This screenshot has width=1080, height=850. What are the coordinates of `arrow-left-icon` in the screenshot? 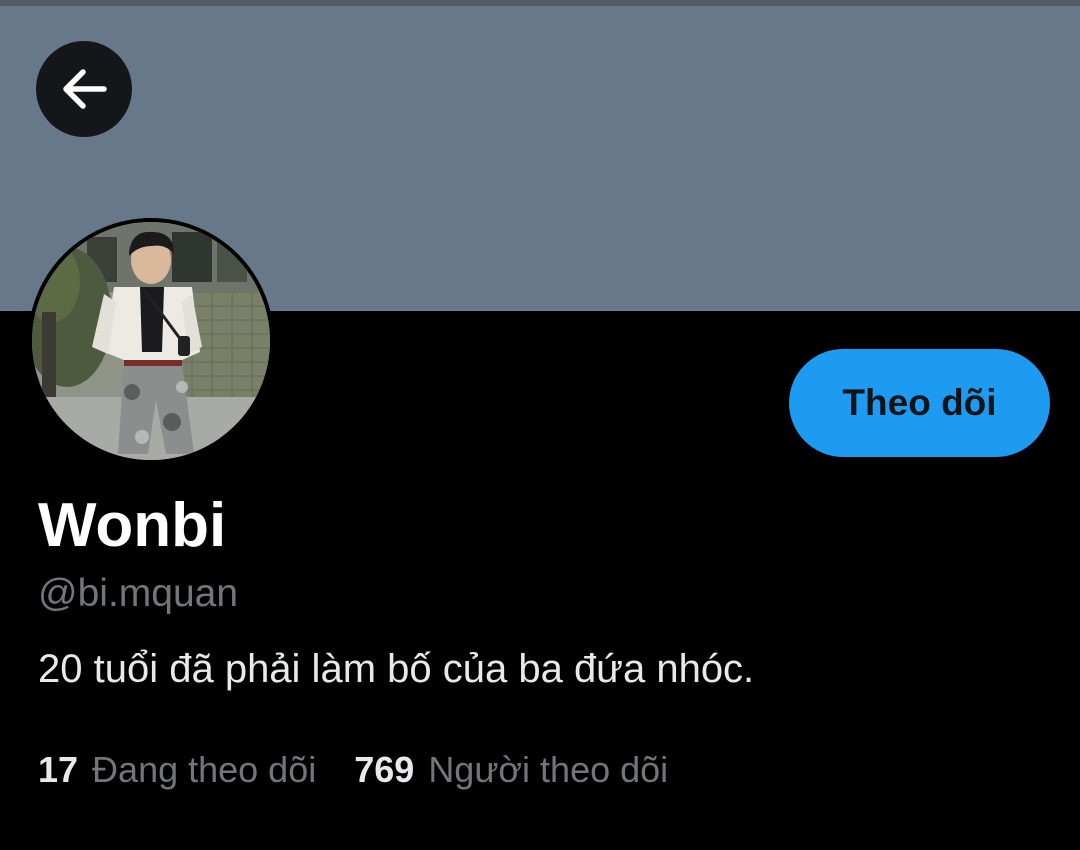 It's located at (84, 89).